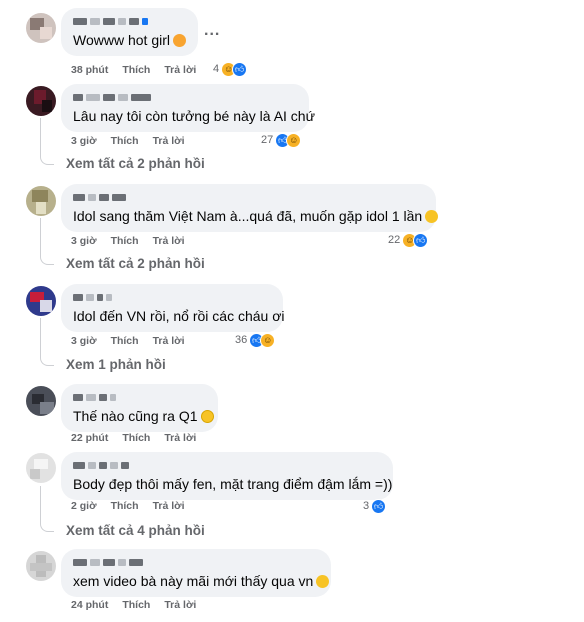  I want to click on comment-bubble: Lâu nay tôi còn tưởng bé này là AI chứ, so click(188, 108).